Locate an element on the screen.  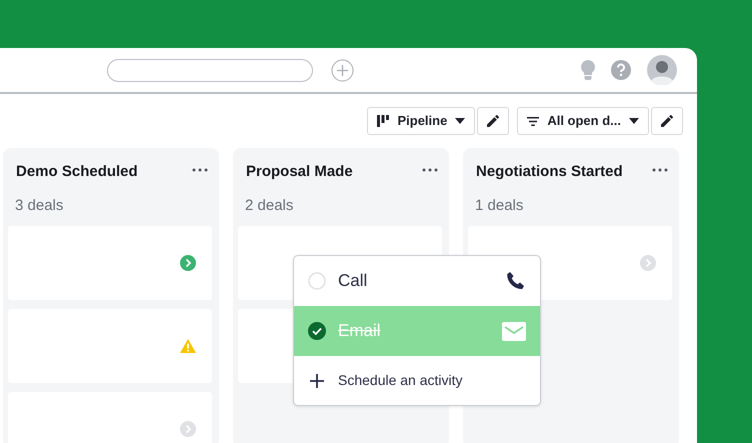
deal-count: 1 deals is located at coordinates (499, 206).